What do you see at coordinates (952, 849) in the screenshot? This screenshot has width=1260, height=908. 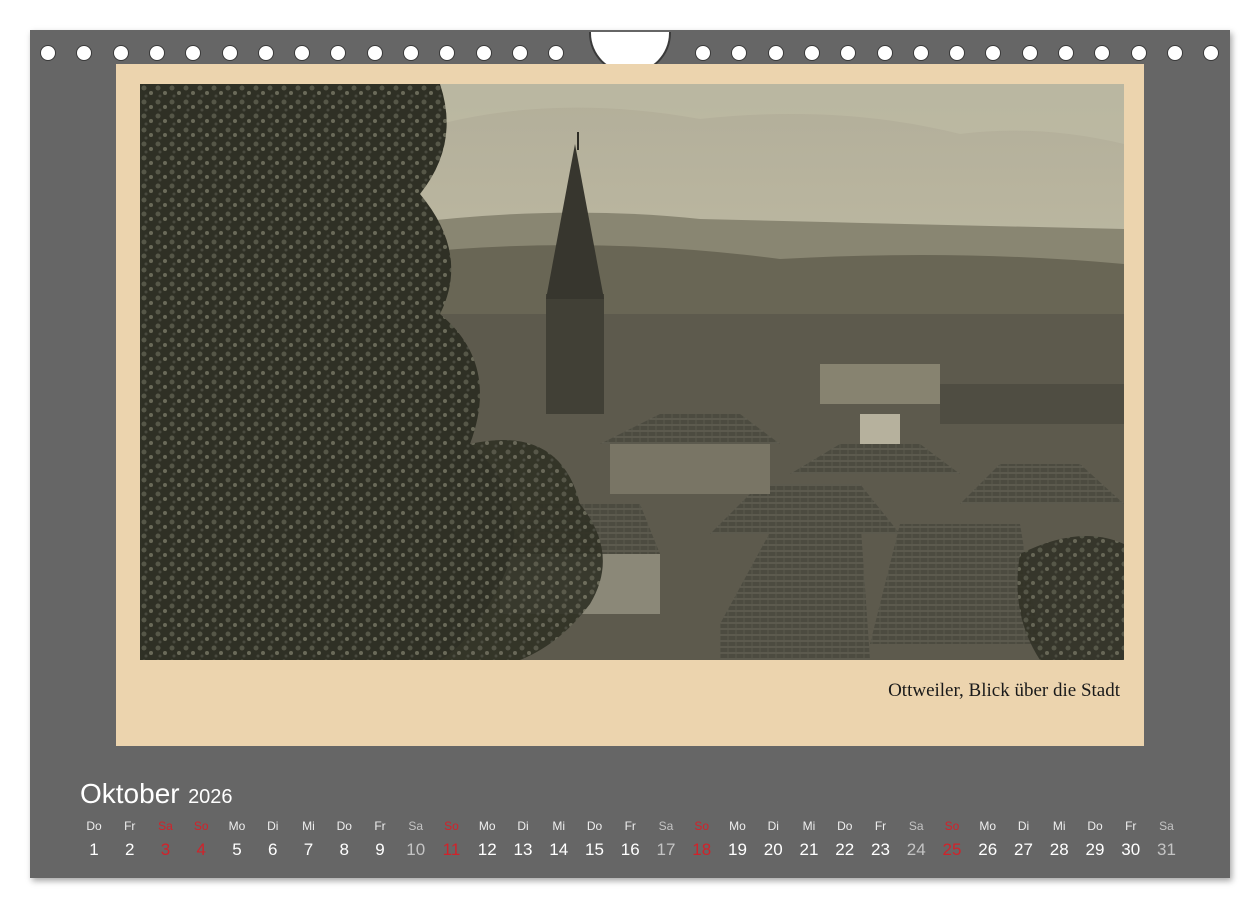 I see `day-number: 25` at bounding box center [952, 849].